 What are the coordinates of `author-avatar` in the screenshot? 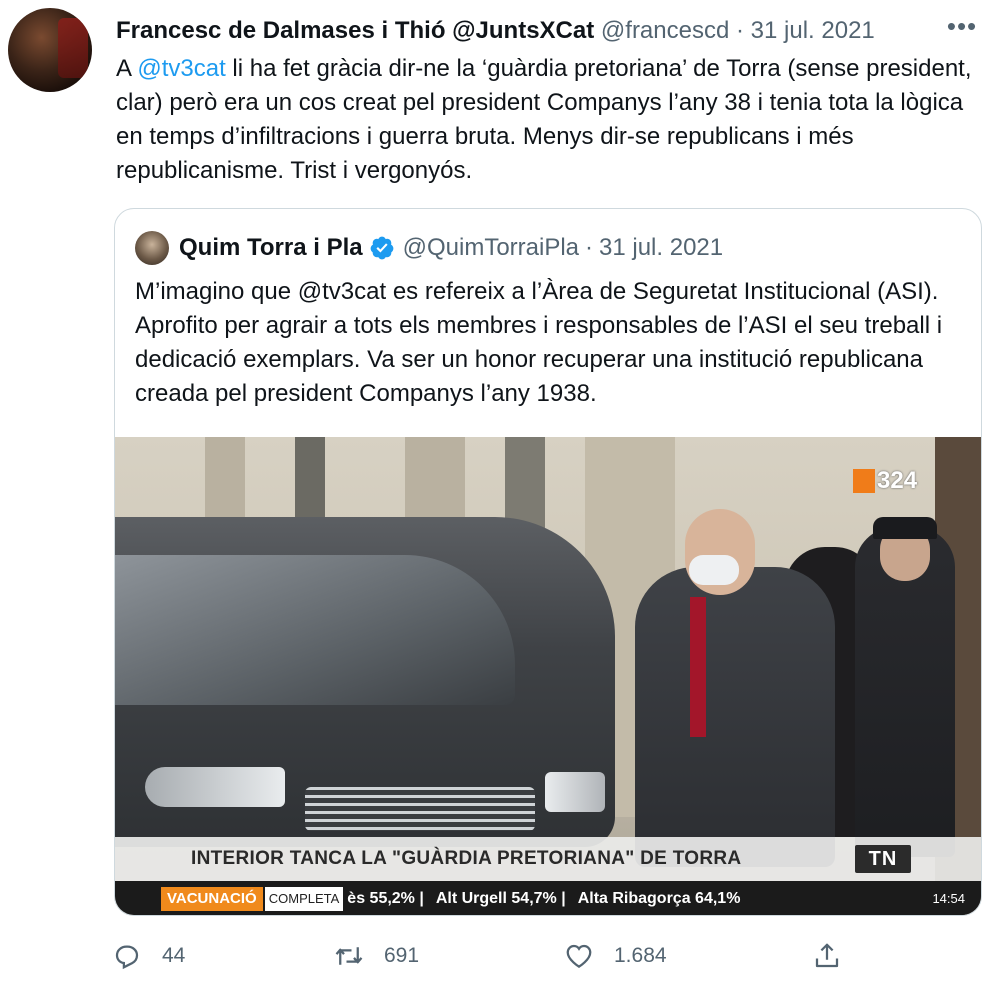 It's located at (50, 50).